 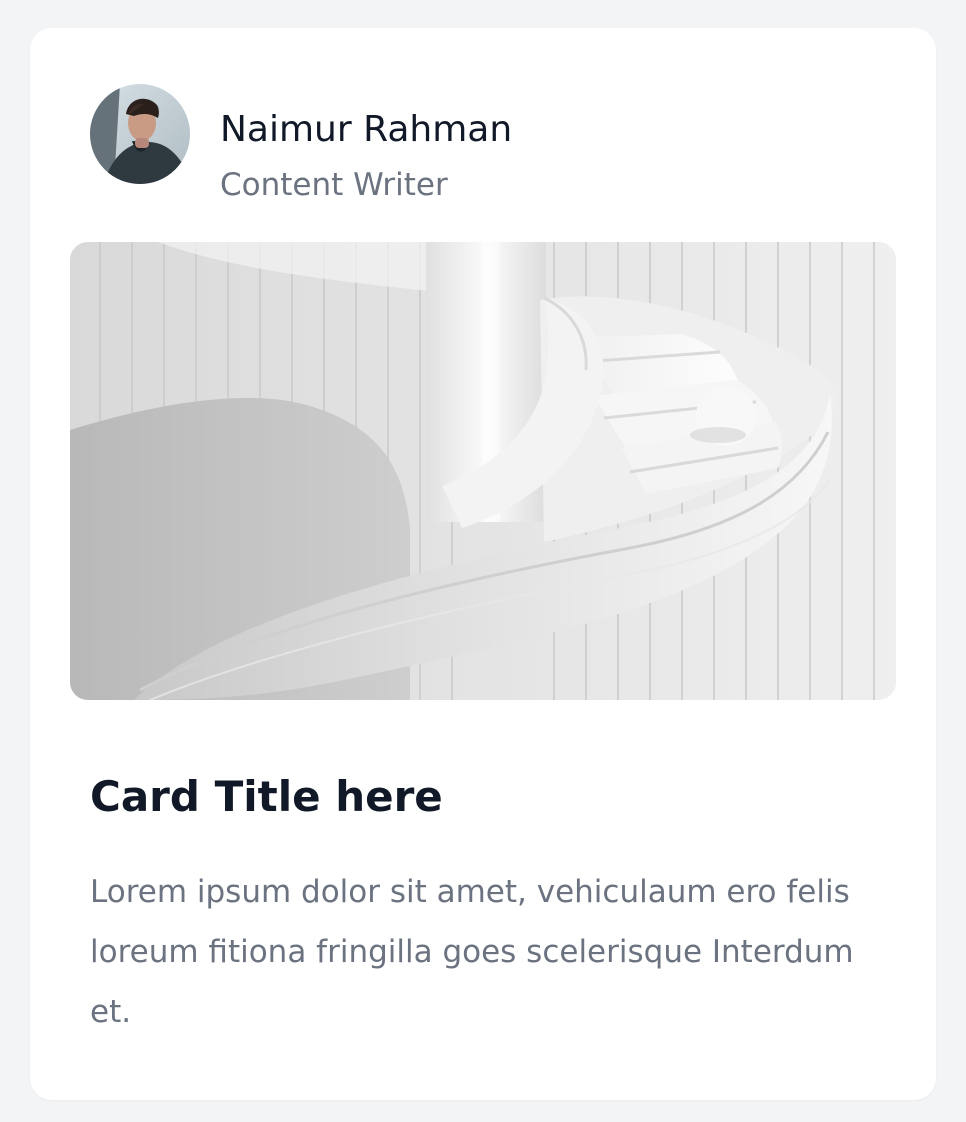 I want to click on author-header: Naimur Rahman Content Writer, so click(x=440, y=142).